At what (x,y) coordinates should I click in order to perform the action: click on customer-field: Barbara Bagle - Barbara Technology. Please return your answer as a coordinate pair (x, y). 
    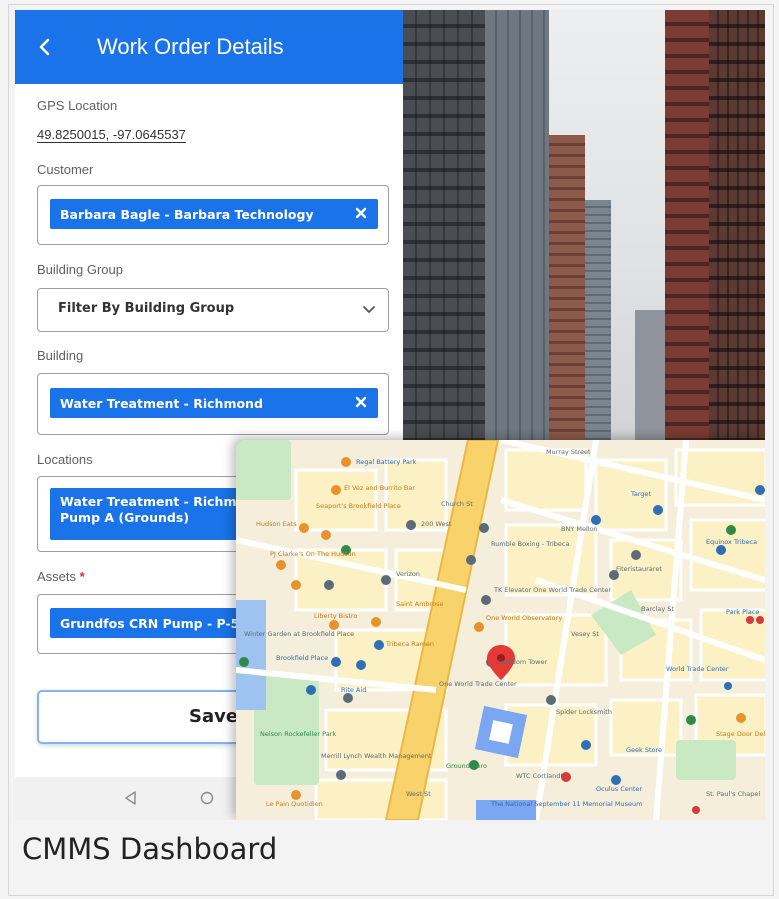
    Looking at the image, I should click on (213, 215).